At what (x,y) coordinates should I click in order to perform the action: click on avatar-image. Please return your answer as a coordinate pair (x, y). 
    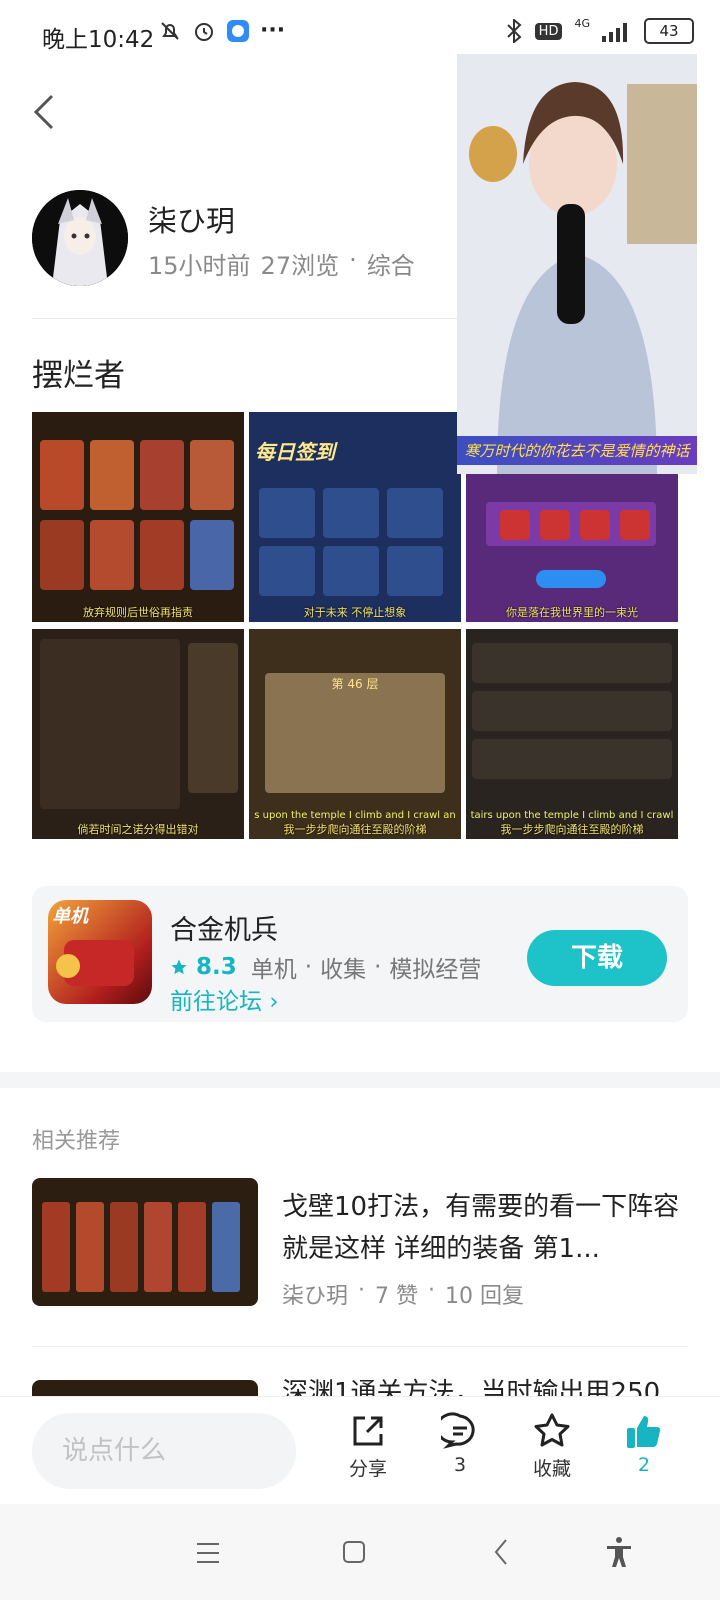
    Looking at the image, I should click on (80, 238).